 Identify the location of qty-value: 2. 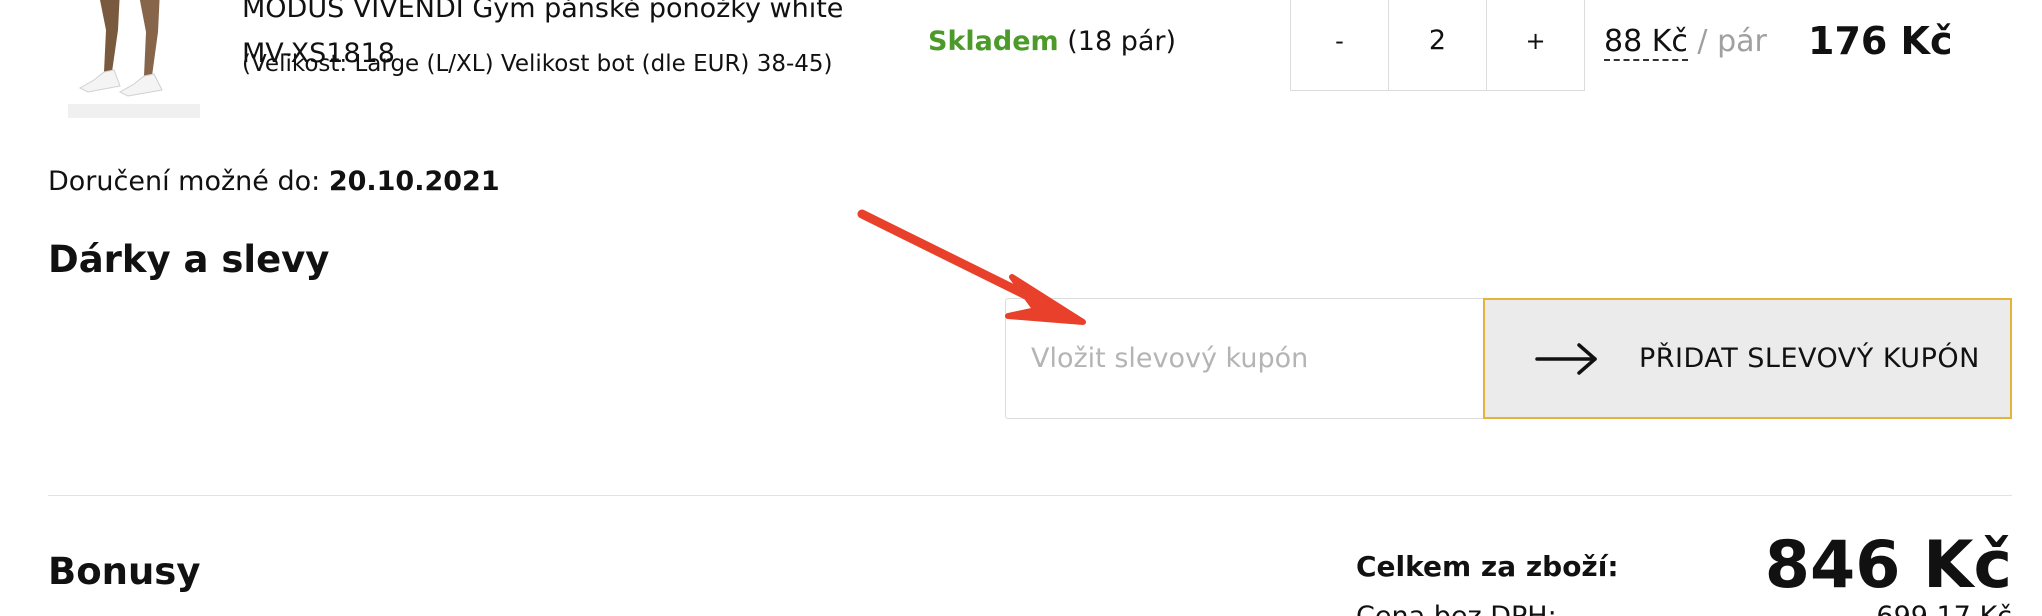
(1437, 45).